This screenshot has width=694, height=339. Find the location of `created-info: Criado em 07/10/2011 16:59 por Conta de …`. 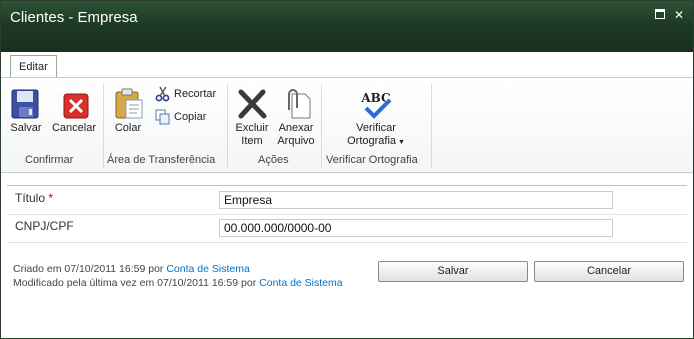

created-info: Criado em 07/10/2011 16:59 por Conta de … is located at coordinates (131, 269).